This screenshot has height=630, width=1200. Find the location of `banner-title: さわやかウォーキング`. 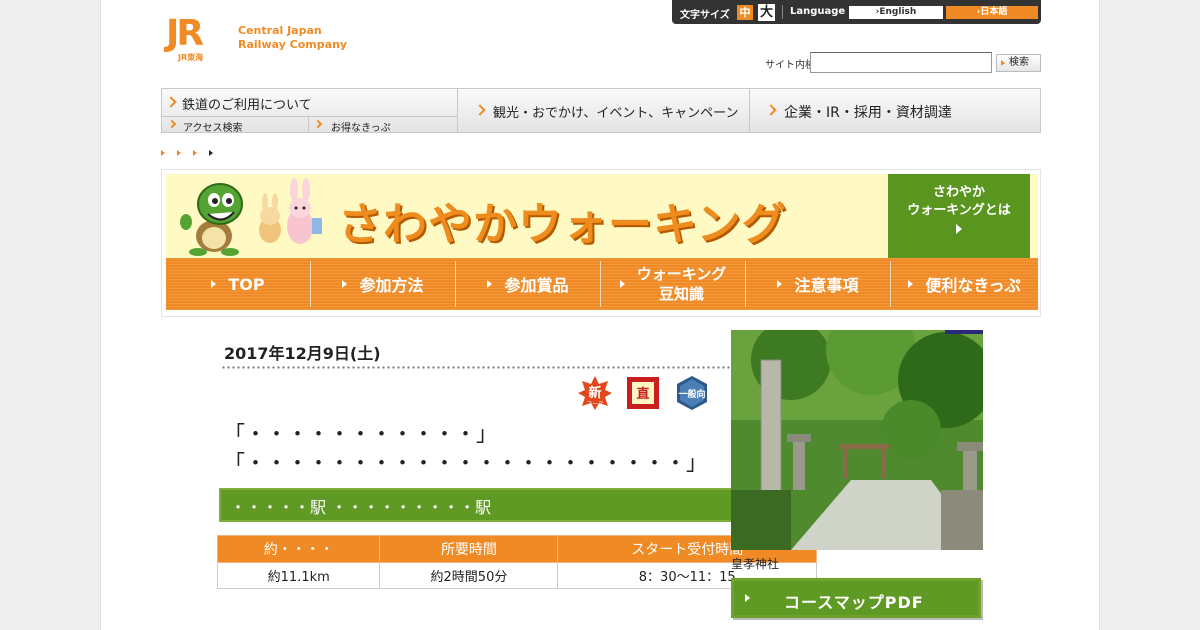

banner-title: さわやかウォーキング is located at coordinates (562, 224).